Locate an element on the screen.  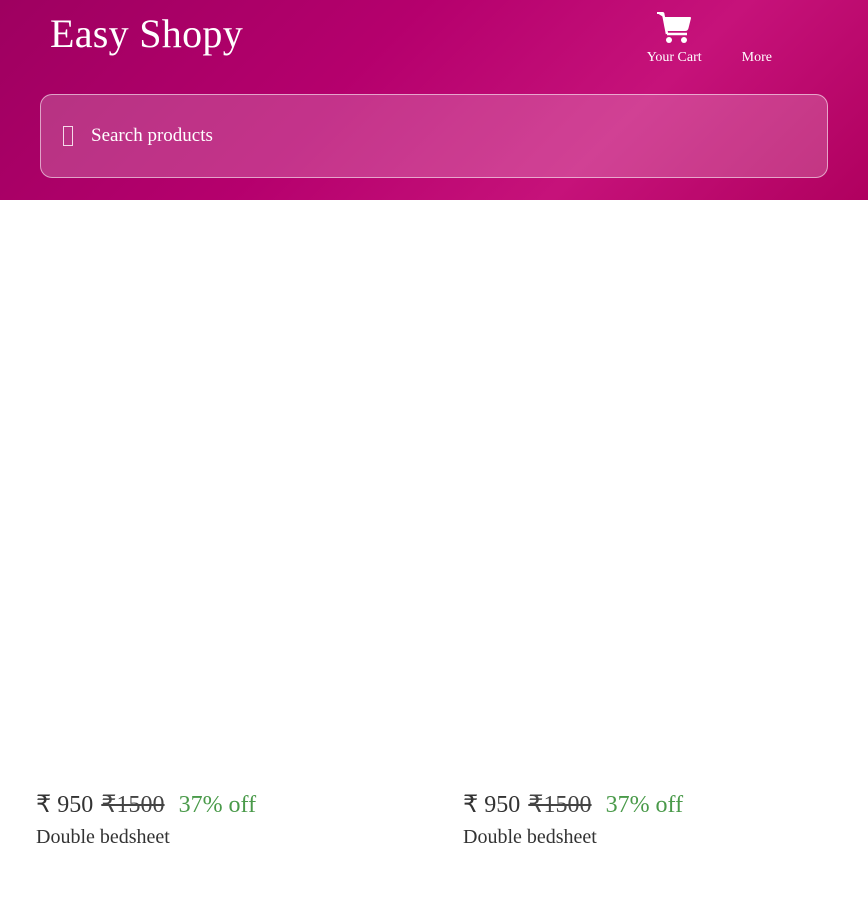
shopping-cart-icon is located at coordinates (674, 27).